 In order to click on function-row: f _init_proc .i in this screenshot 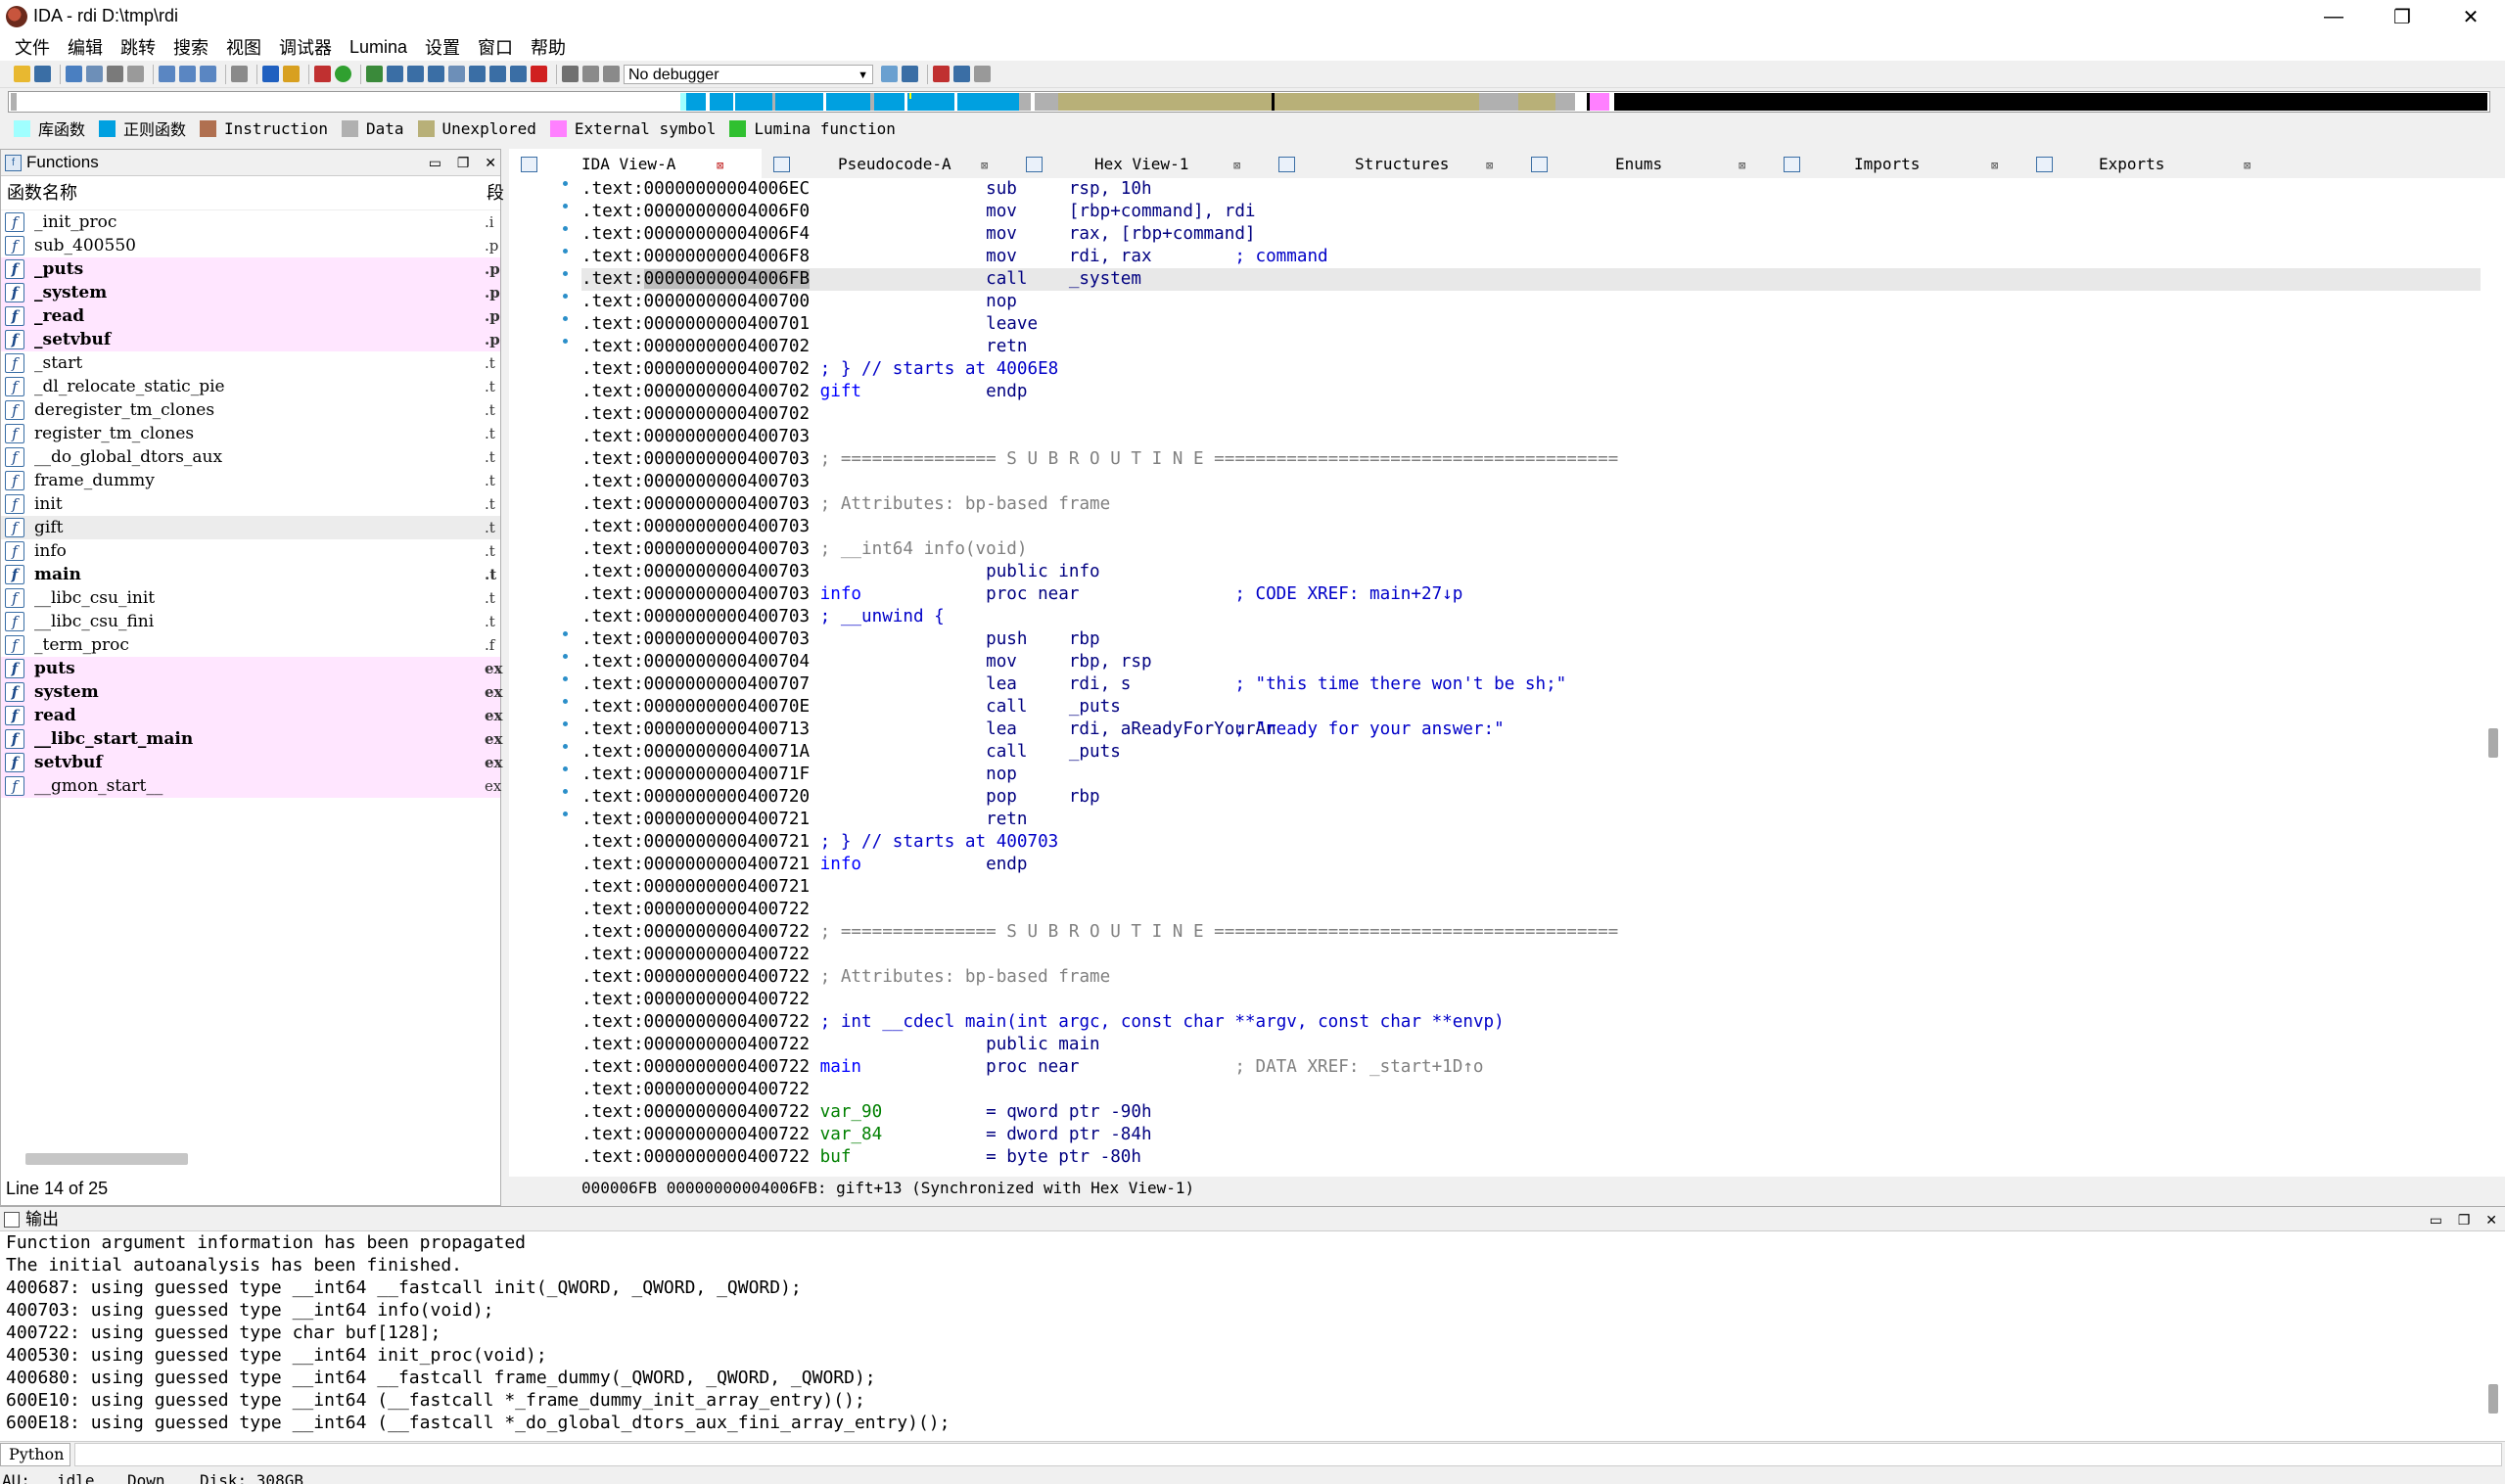, I will do `click(250, 222)`.